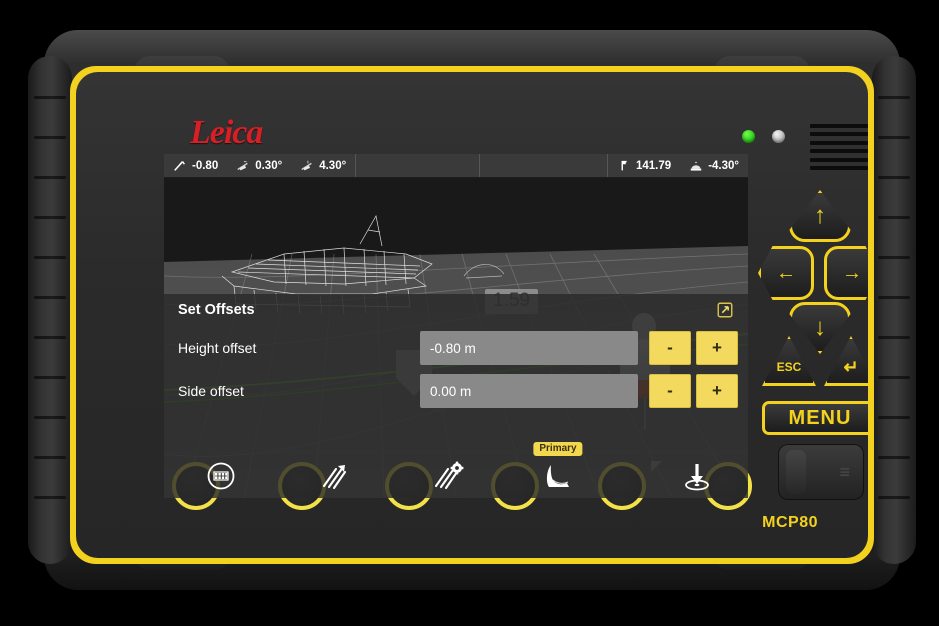  I want to click on status-bar-right-group: 141.79 -4.30°, so click(678, 165).